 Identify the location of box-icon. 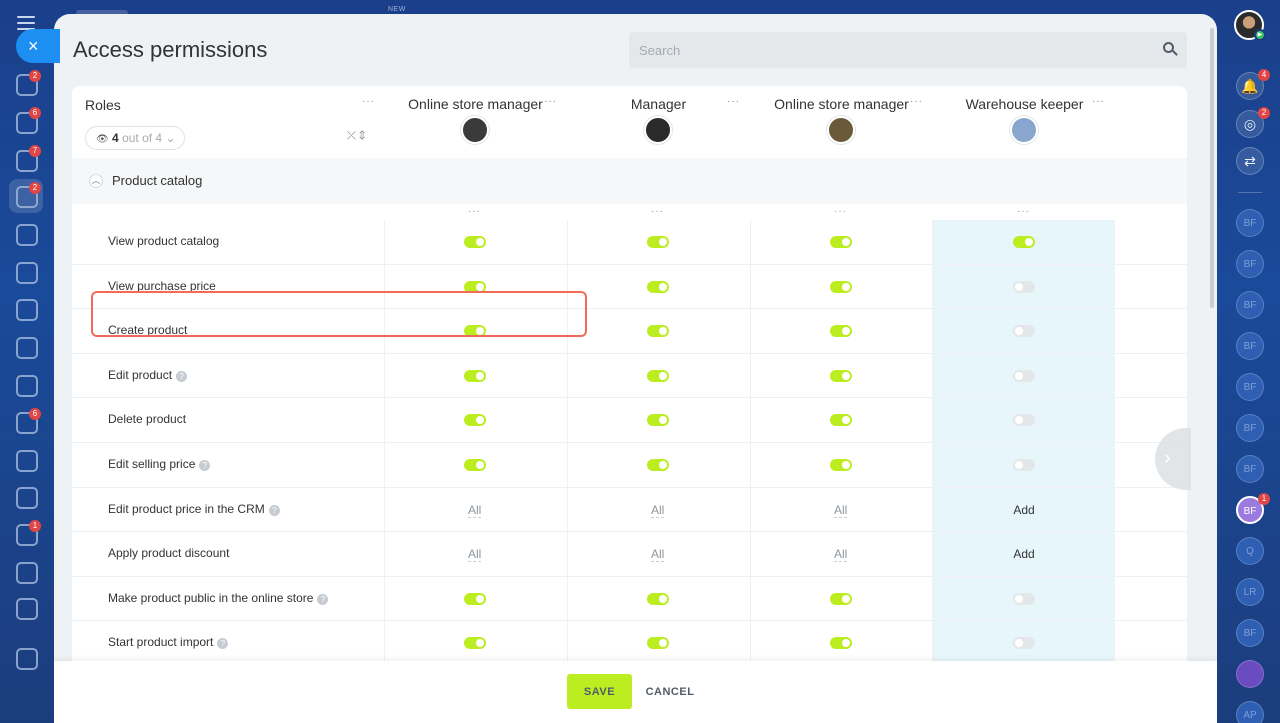
(27, 573).